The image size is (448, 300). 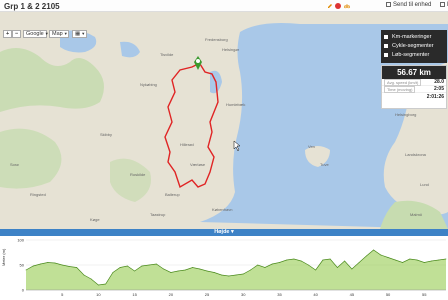 I want to click on x-tick-label: 25, so click(x=207, y=294).